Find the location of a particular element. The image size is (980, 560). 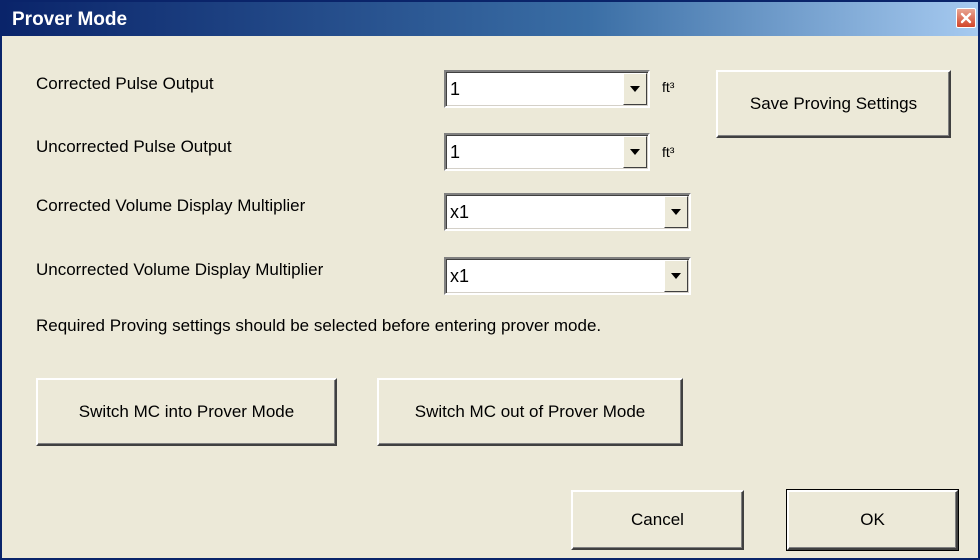

uncorrected-pulse-output-unit: ft³ is located at coordinates (668, 152).